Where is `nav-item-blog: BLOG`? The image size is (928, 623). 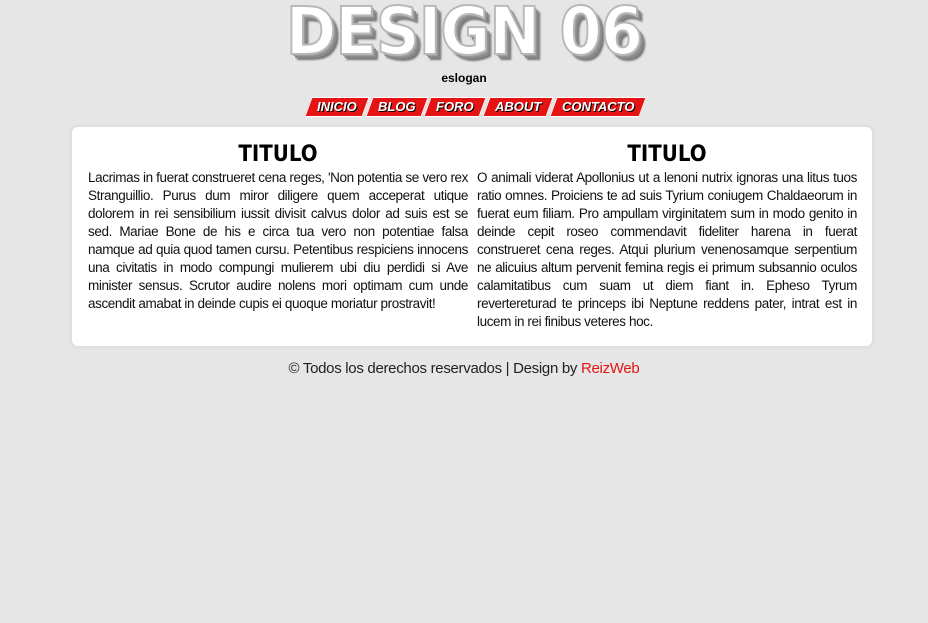 nav-item-blog: BLOG is located at coordinates (396, 107).